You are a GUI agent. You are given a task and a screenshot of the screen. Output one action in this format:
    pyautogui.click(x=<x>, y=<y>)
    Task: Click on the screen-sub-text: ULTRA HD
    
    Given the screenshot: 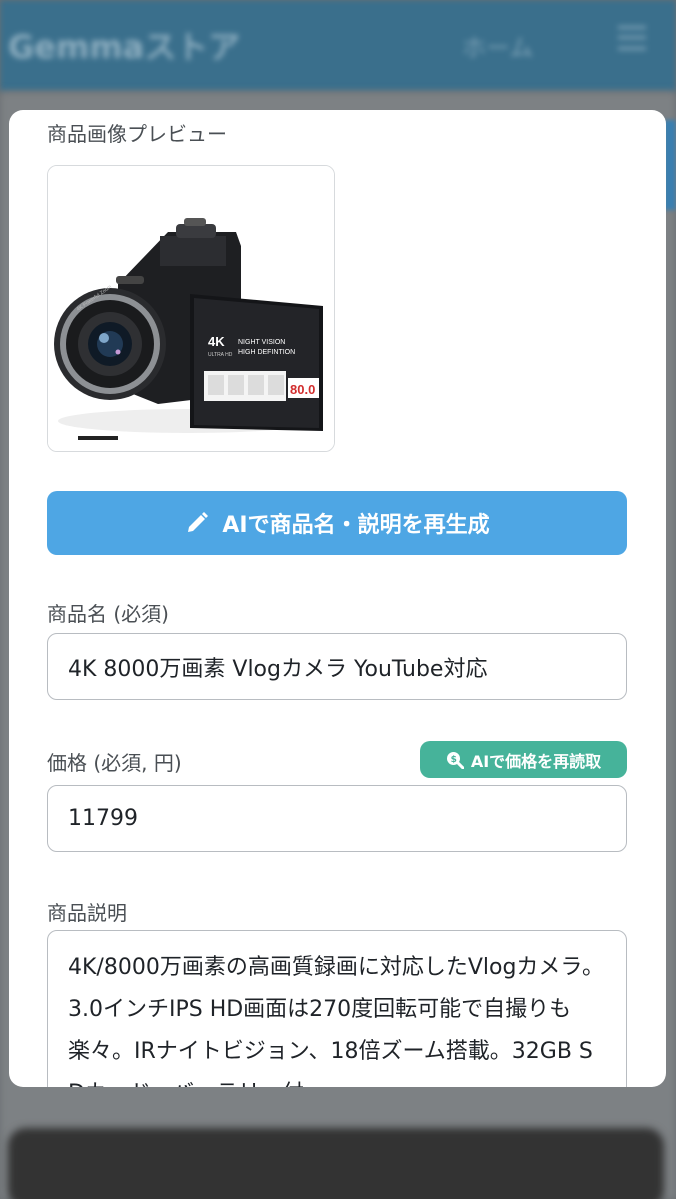 What is the action you would take?
    pyautogui.click(x=220, y=355)
    